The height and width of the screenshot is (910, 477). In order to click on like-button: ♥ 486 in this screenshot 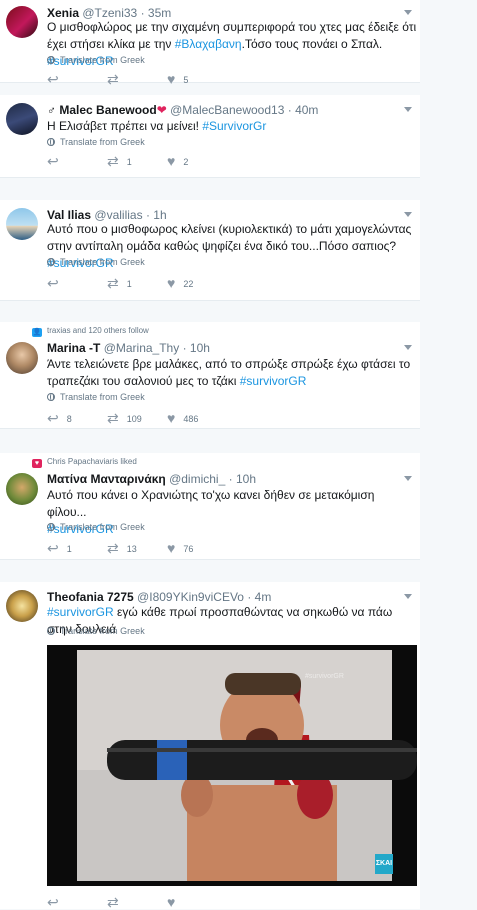, I will do `click(182, 418)`.